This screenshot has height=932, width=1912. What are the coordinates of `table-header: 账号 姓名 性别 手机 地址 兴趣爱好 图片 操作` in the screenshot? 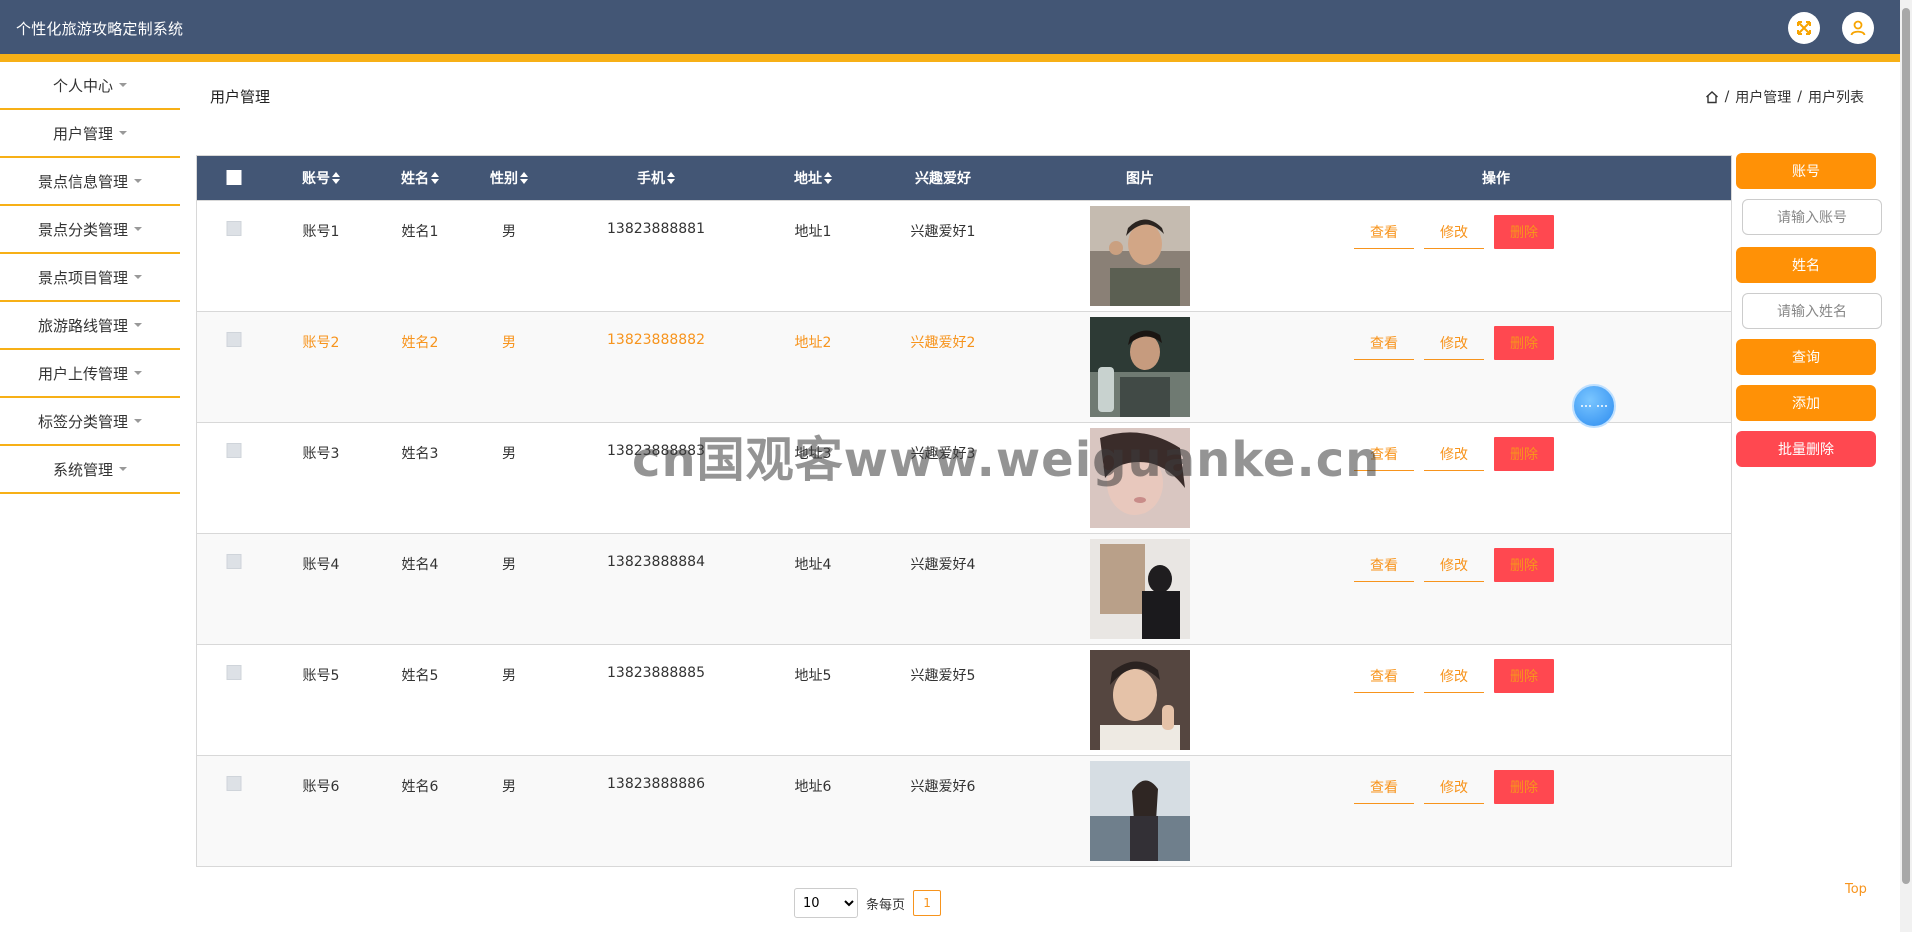 It's located at (964, 178).